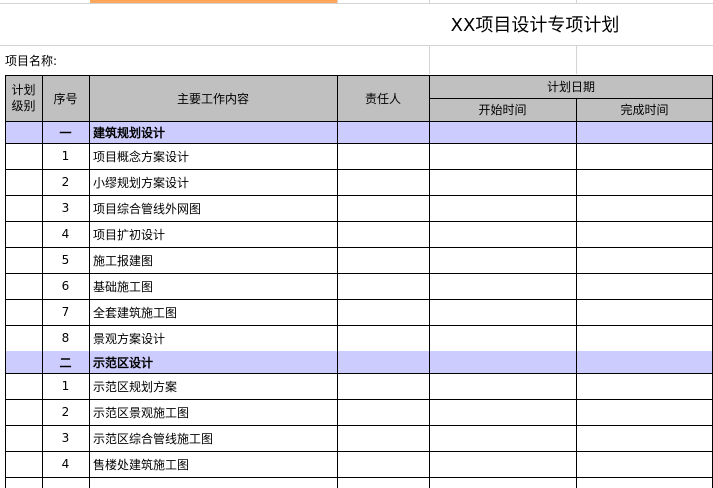 This screenshot has height=488, width=713. Describe the element at coordinates (213, 312) in the screenshot. I see `work-content-cell: 全套建筑施工图` at that location.